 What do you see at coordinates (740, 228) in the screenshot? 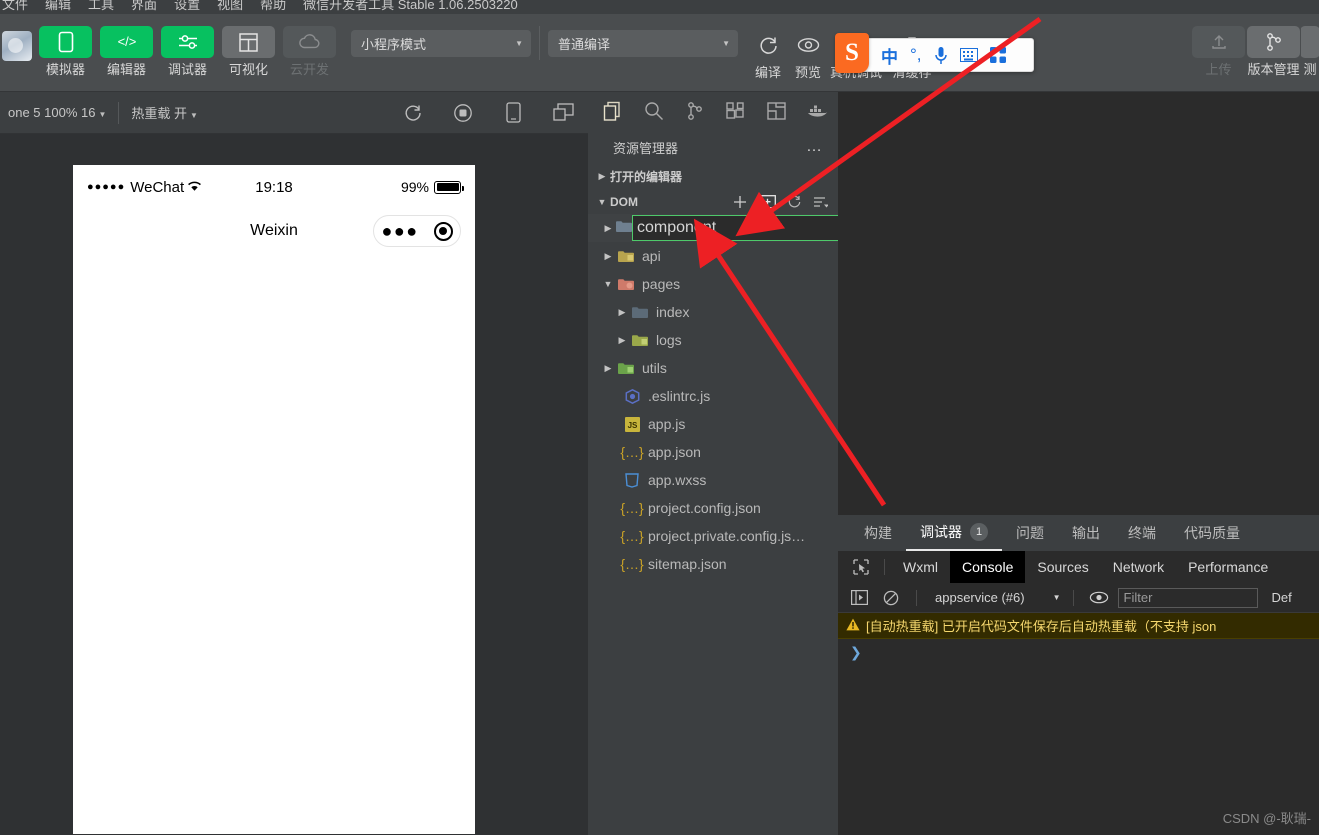
I see `new-folder-input` at bounding box center [740, 228].